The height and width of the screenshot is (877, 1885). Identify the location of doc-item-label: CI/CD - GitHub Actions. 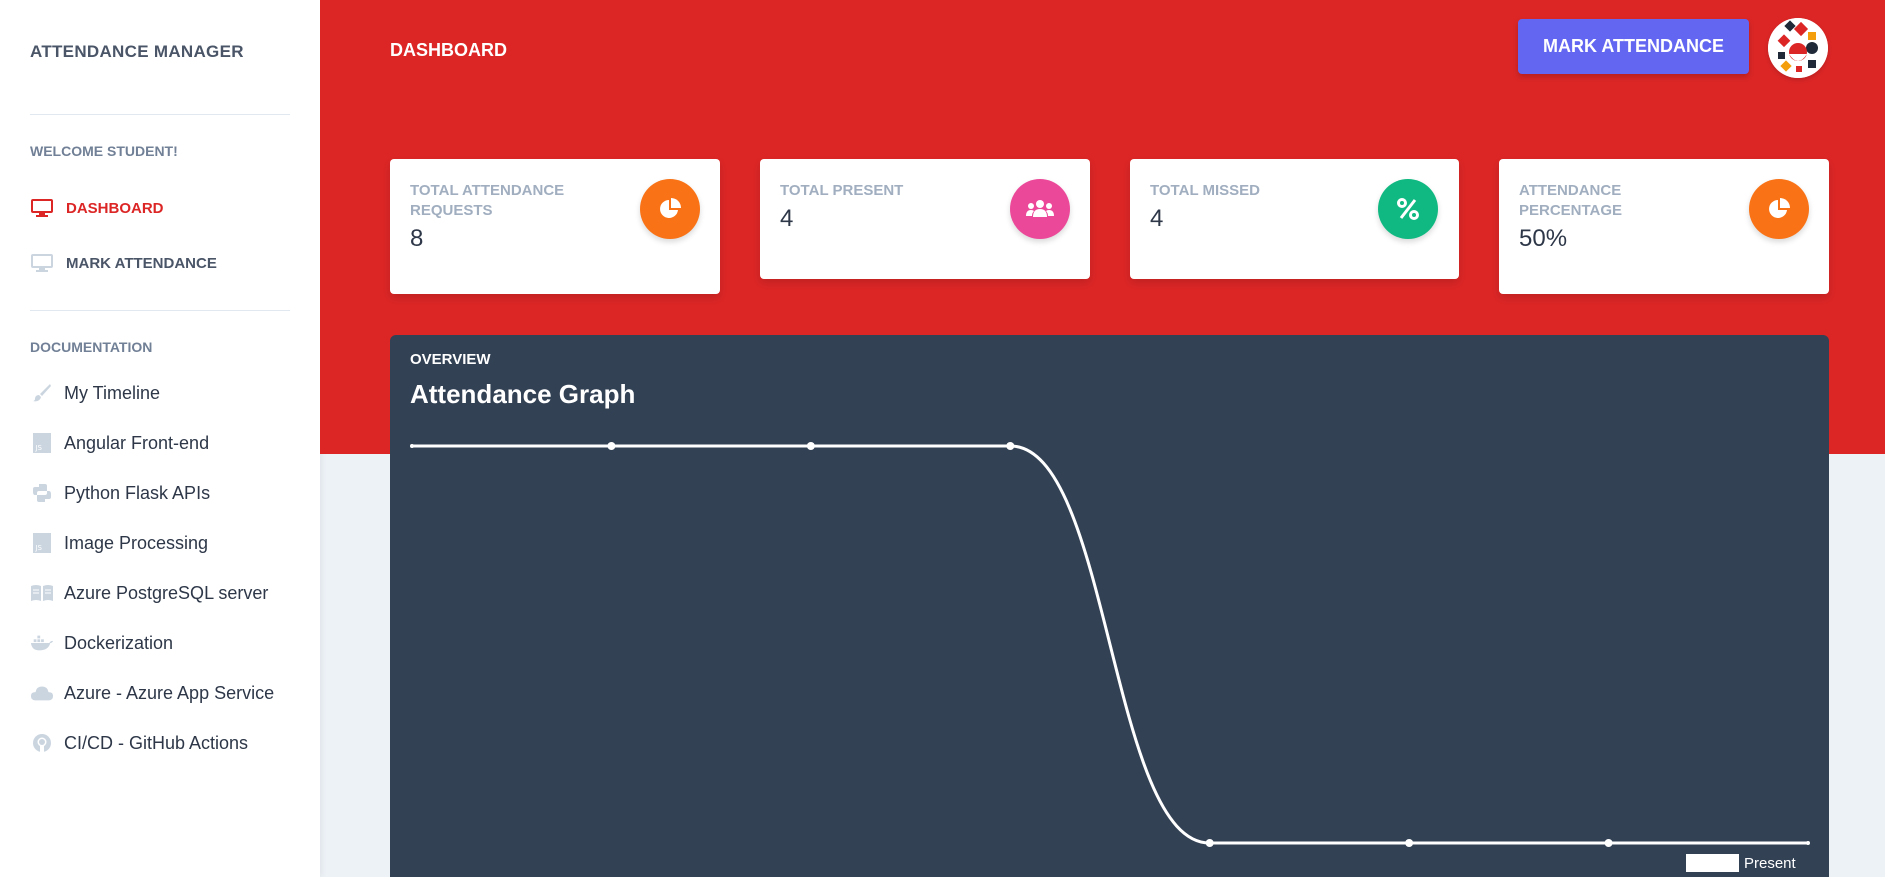
(156, 742).